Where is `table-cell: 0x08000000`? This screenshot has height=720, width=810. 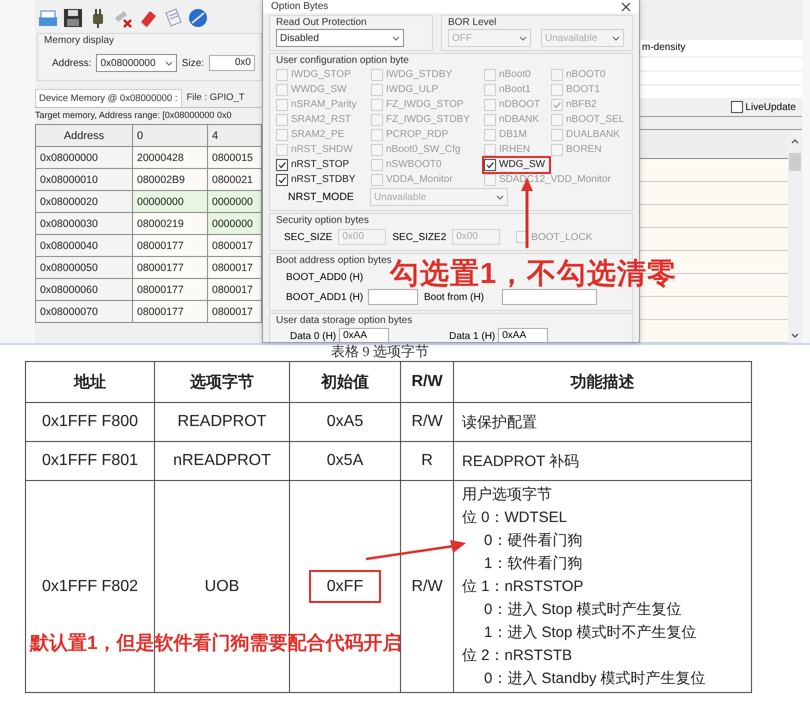 table-cell: 0x08000000 is located at coordinates (84, 157).